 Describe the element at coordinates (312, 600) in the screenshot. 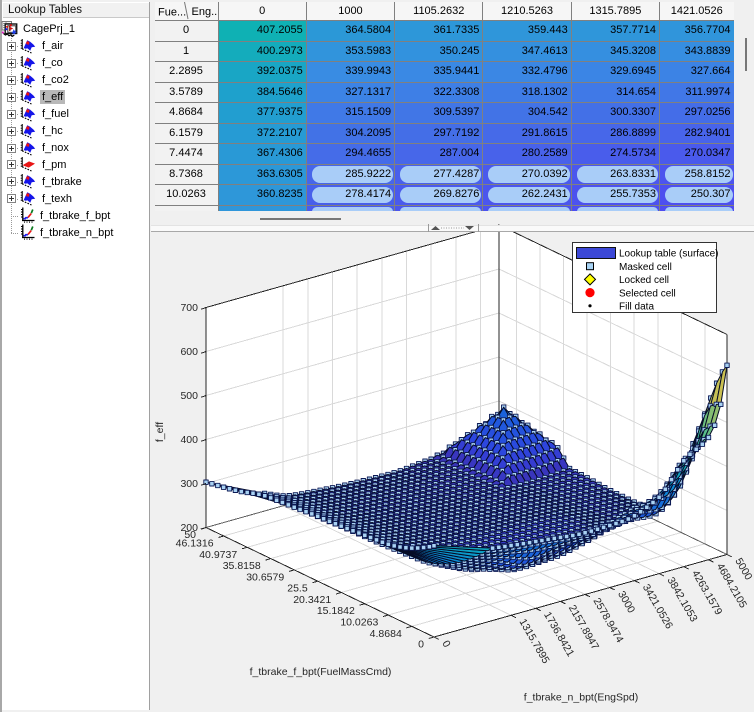

I see `svg-text: 20.3421` at that location.